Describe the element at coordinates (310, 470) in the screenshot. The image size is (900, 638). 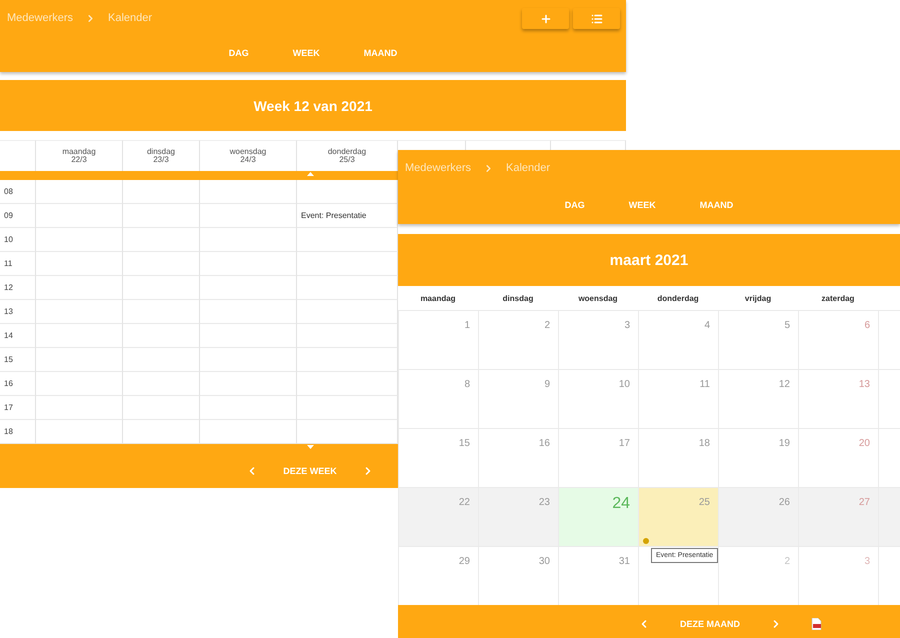
I see `this-week-button: DEZE WEEK` at that location.